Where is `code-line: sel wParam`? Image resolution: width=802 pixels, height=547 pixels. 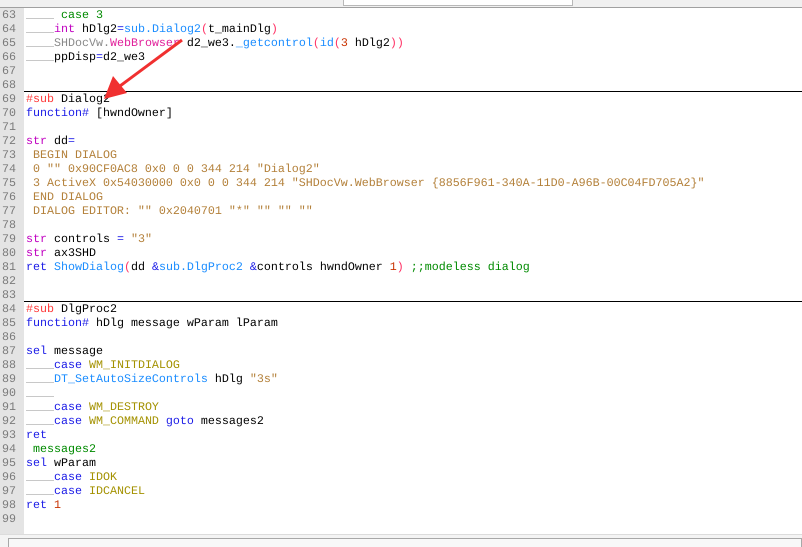 code-line: sel wParam is located at coordinates (61, 463).